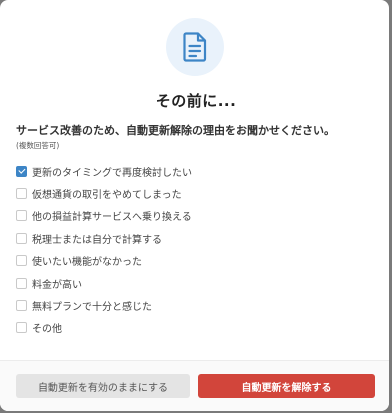 Image resolution: width=392 pixels, height=413 pixels. I want to click on reason-option-missing-feature: 使いたい機能がなかった, so click(104, 261).